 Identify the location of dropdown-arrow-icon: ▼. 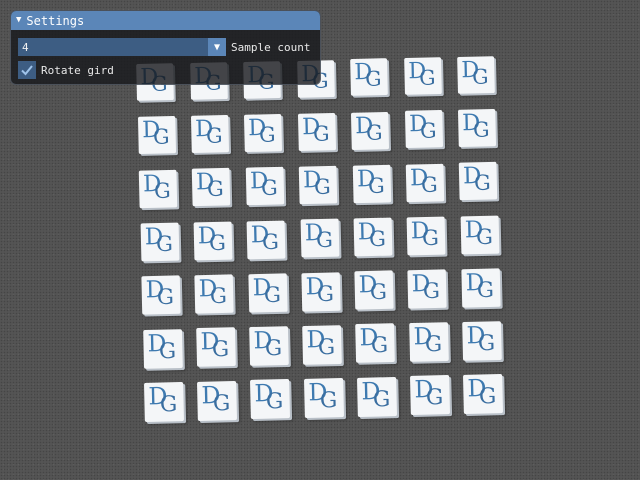
(217, 47).